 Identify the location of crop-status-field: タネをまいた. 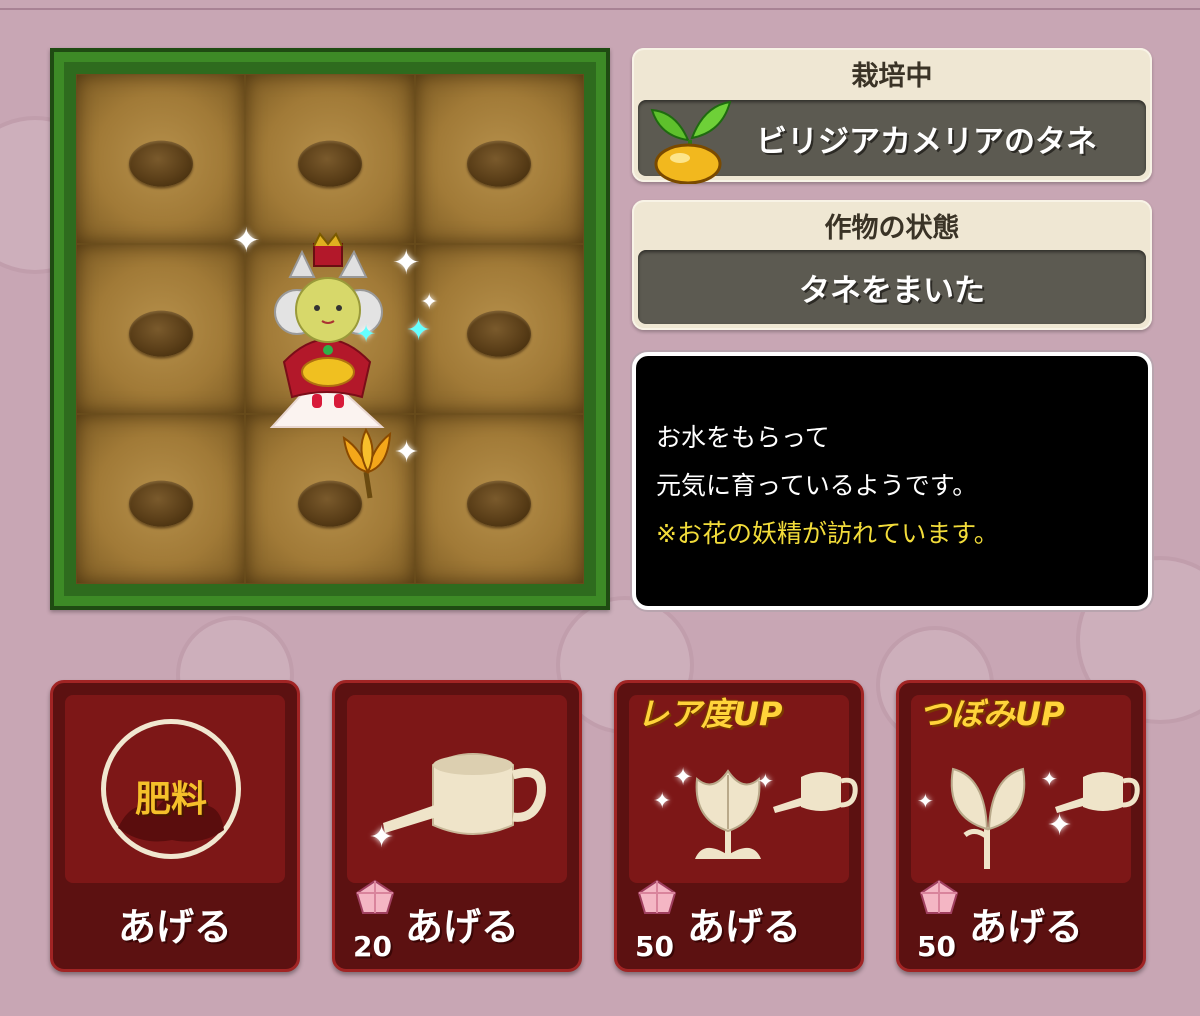
(892, 287).